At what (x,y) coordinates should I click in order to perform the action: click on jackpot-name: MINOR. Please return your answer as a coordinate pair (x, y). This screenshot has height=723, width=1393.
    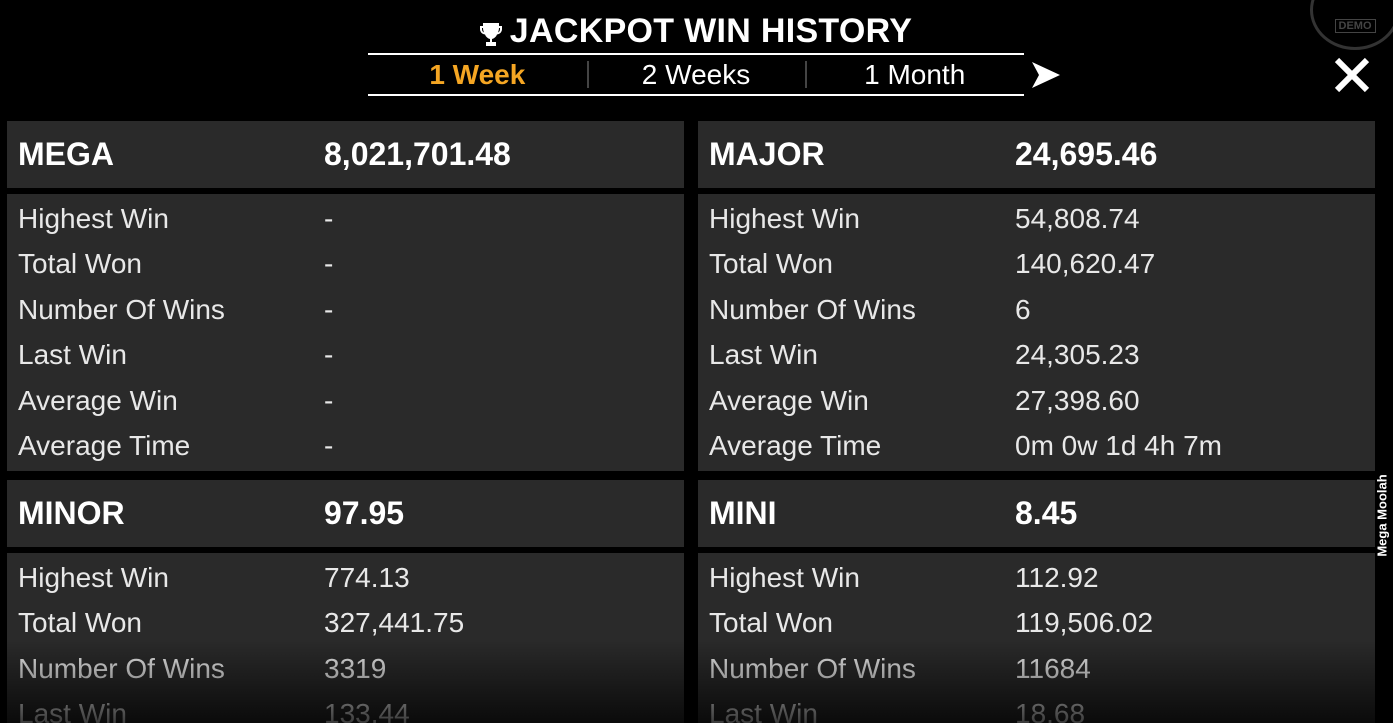
    Looking at the image, I should click on (71, 513).